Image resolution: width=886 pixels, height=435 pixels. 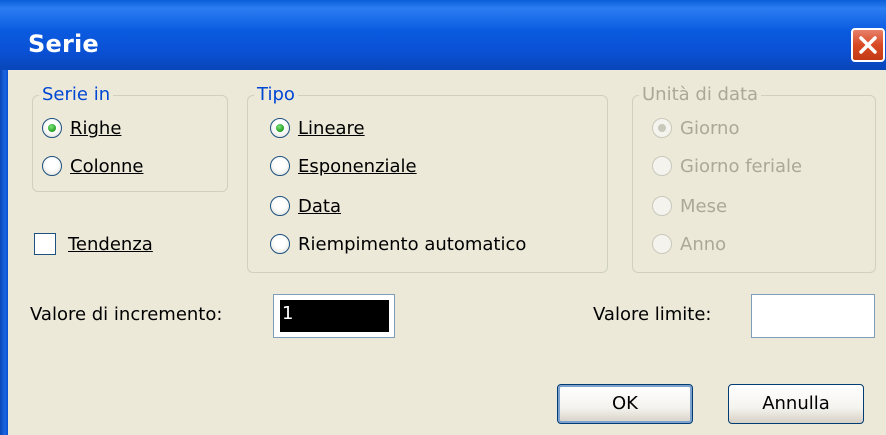 What do you see at coordinates (813, 316) in the screenshot?
I see `valore-limite-input` at bounding box center [813, 316].